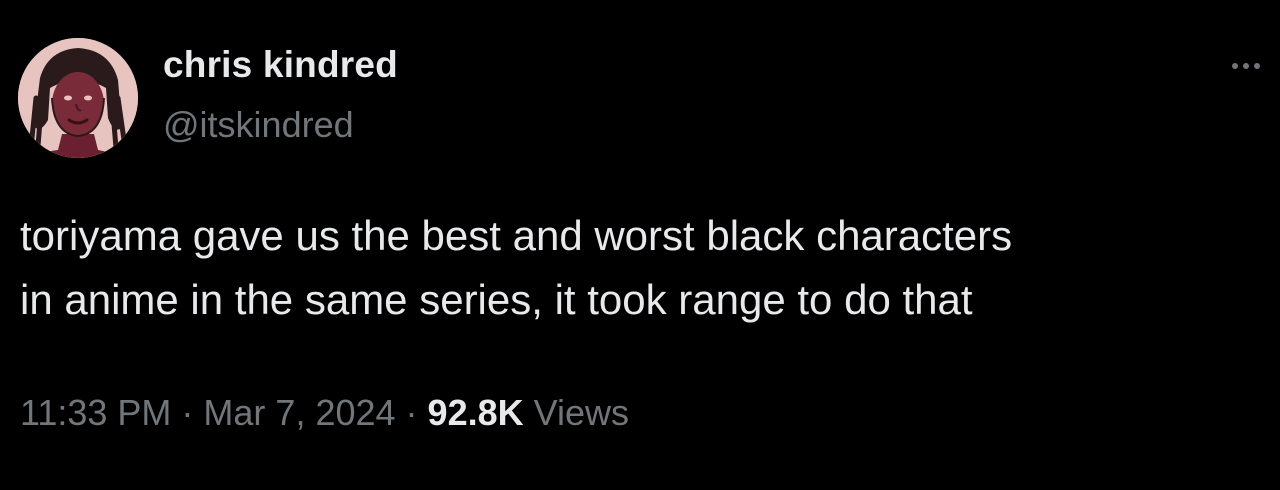  I want to click on tweet-meta: 11:33 PM · Mar 7, 2024 · 92.8K Views, so click(324, 413).